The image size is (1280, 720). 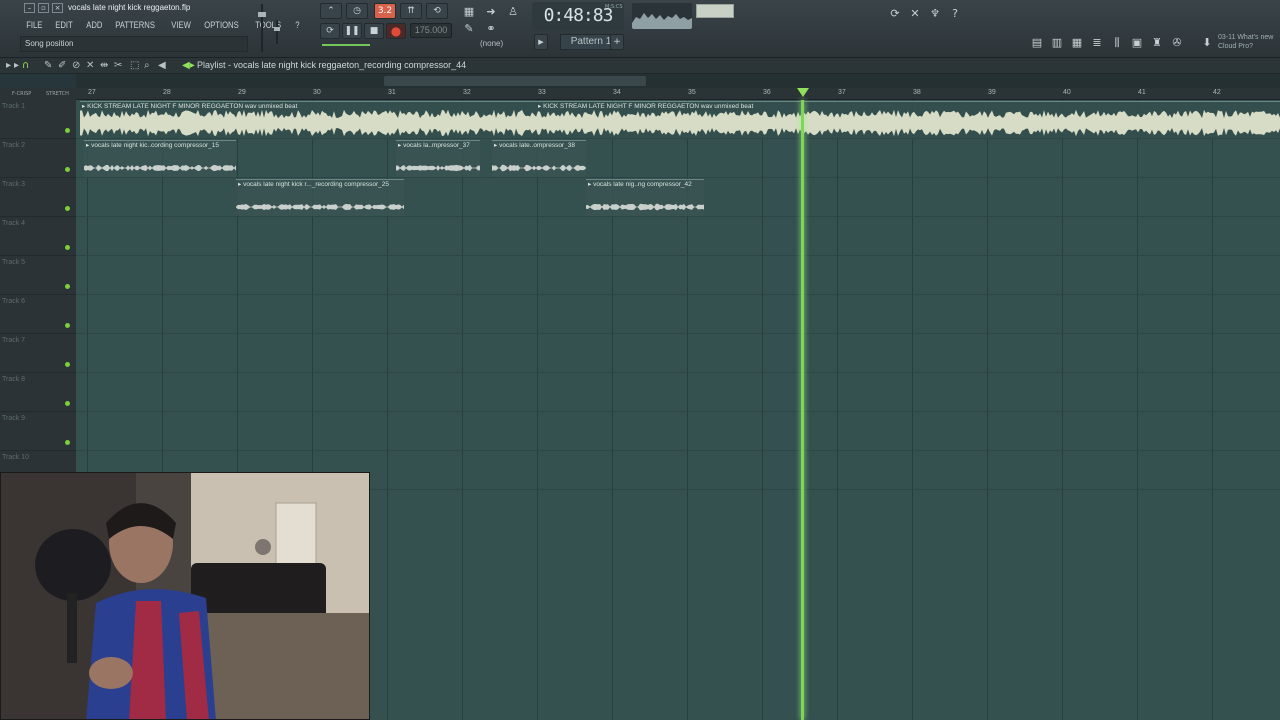 I want to click on typing-keyboard-icon: ▦, so click(x=469, y=12).